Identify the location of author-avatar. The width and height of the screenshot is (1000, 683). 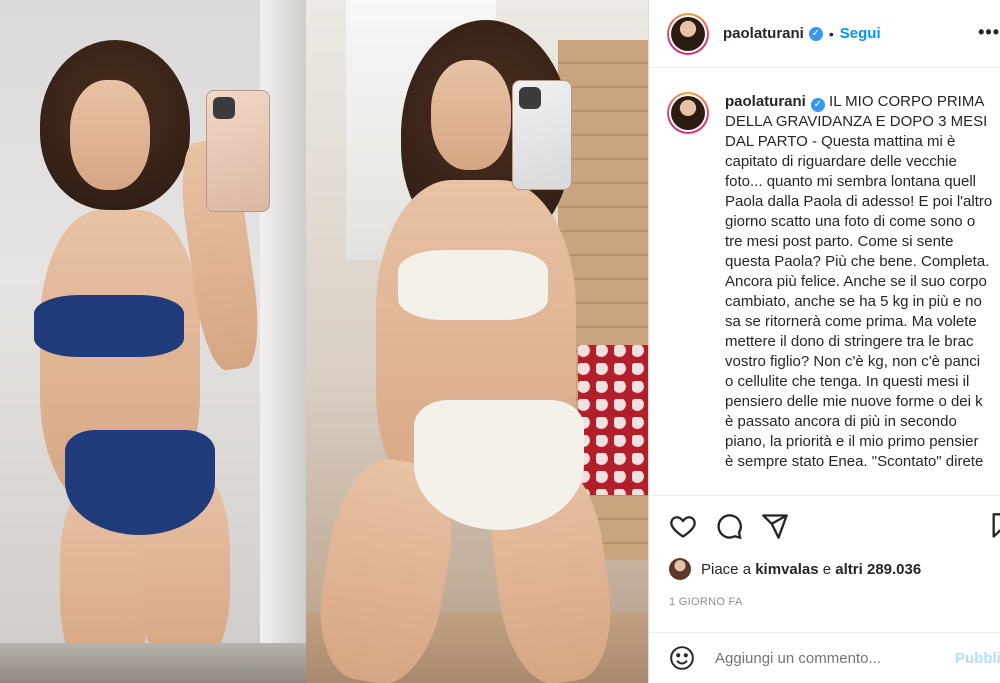
(688, 33).